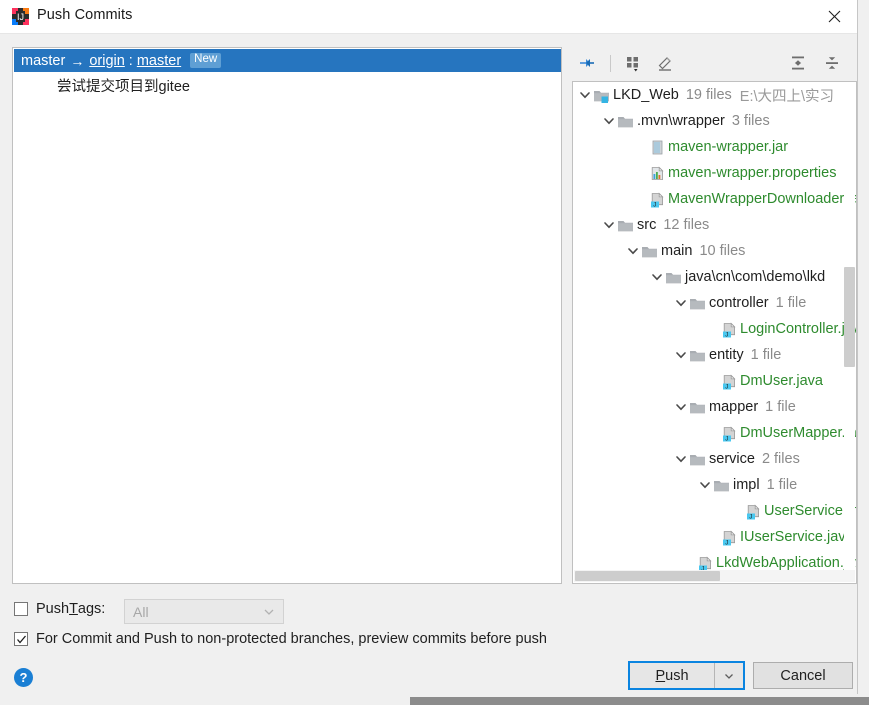  I want to click on jar-file-icon, so click(657, 147).